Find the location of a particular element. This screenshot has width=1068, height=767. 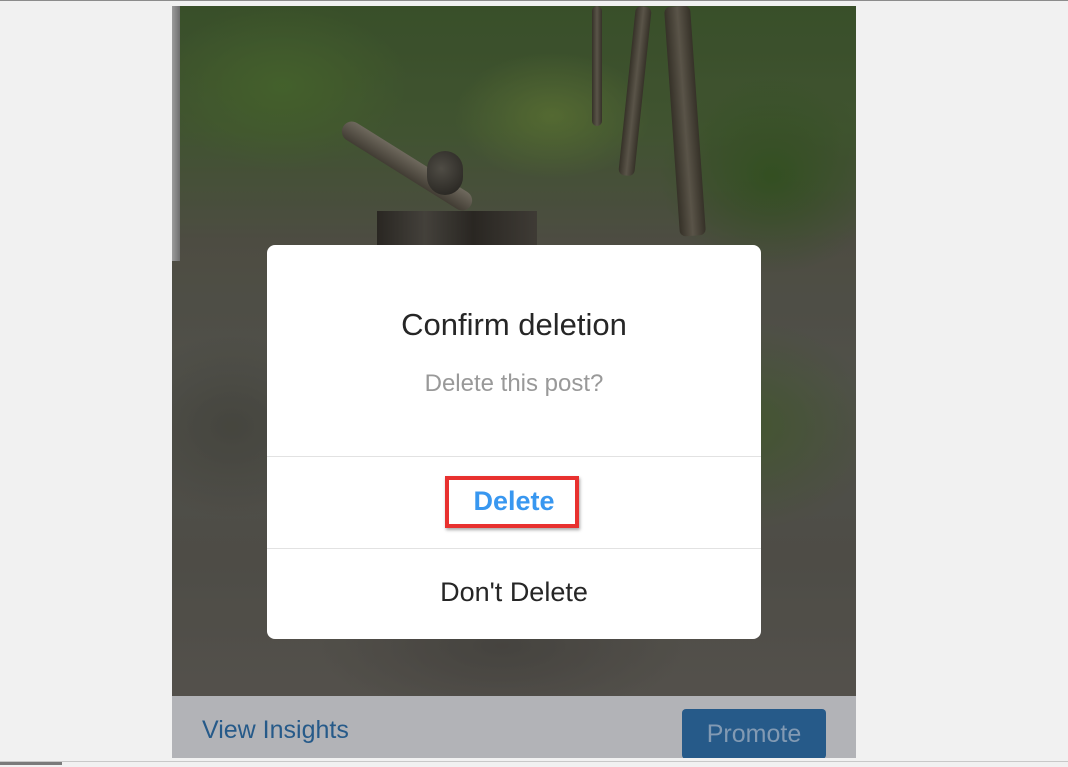

dont-delete-button-label: Don't Delete is located at coordinates (514, 592).